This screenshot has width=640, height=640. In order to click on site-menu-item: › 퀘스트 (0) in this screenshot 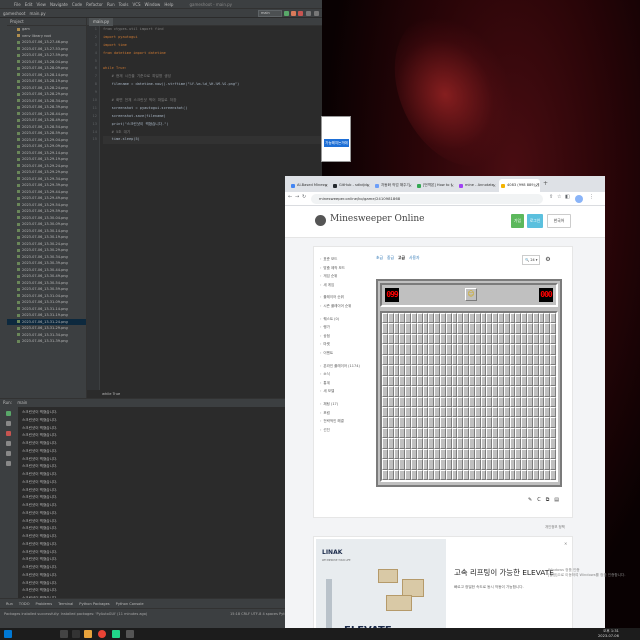, I will do `click(347, 319)`.